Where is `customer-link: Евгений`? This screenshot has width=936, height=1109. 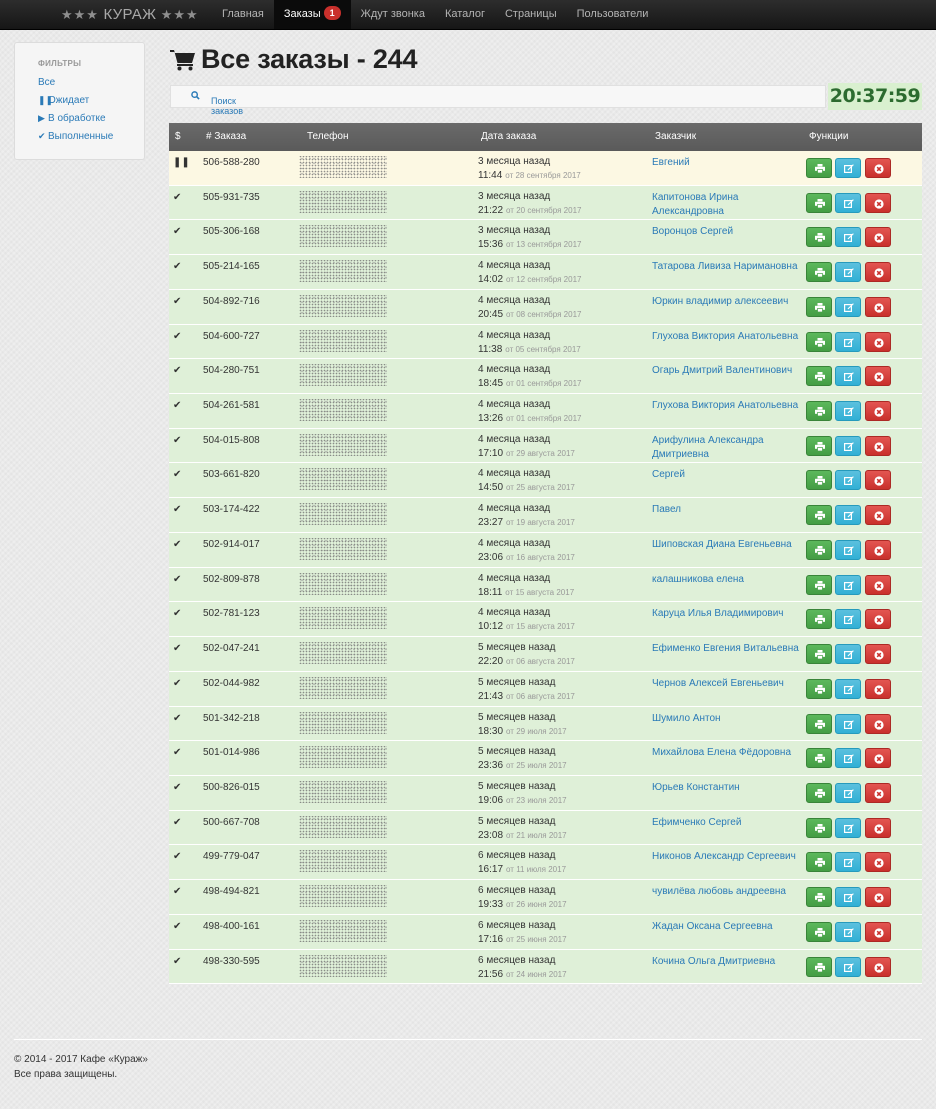
customer-link: Евгений is located at coordinates (727, 163).